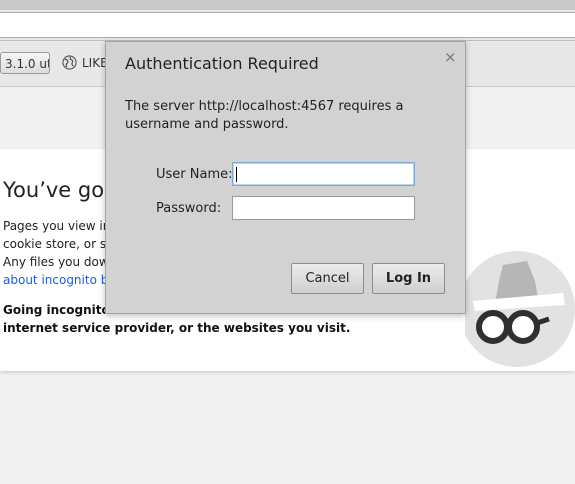 This screenshot has height=484, width=575. What do you see at coordinates (327, 278) in the screenshot?
I see `cancel-button: Cancel` at bounding box center [327, 278].